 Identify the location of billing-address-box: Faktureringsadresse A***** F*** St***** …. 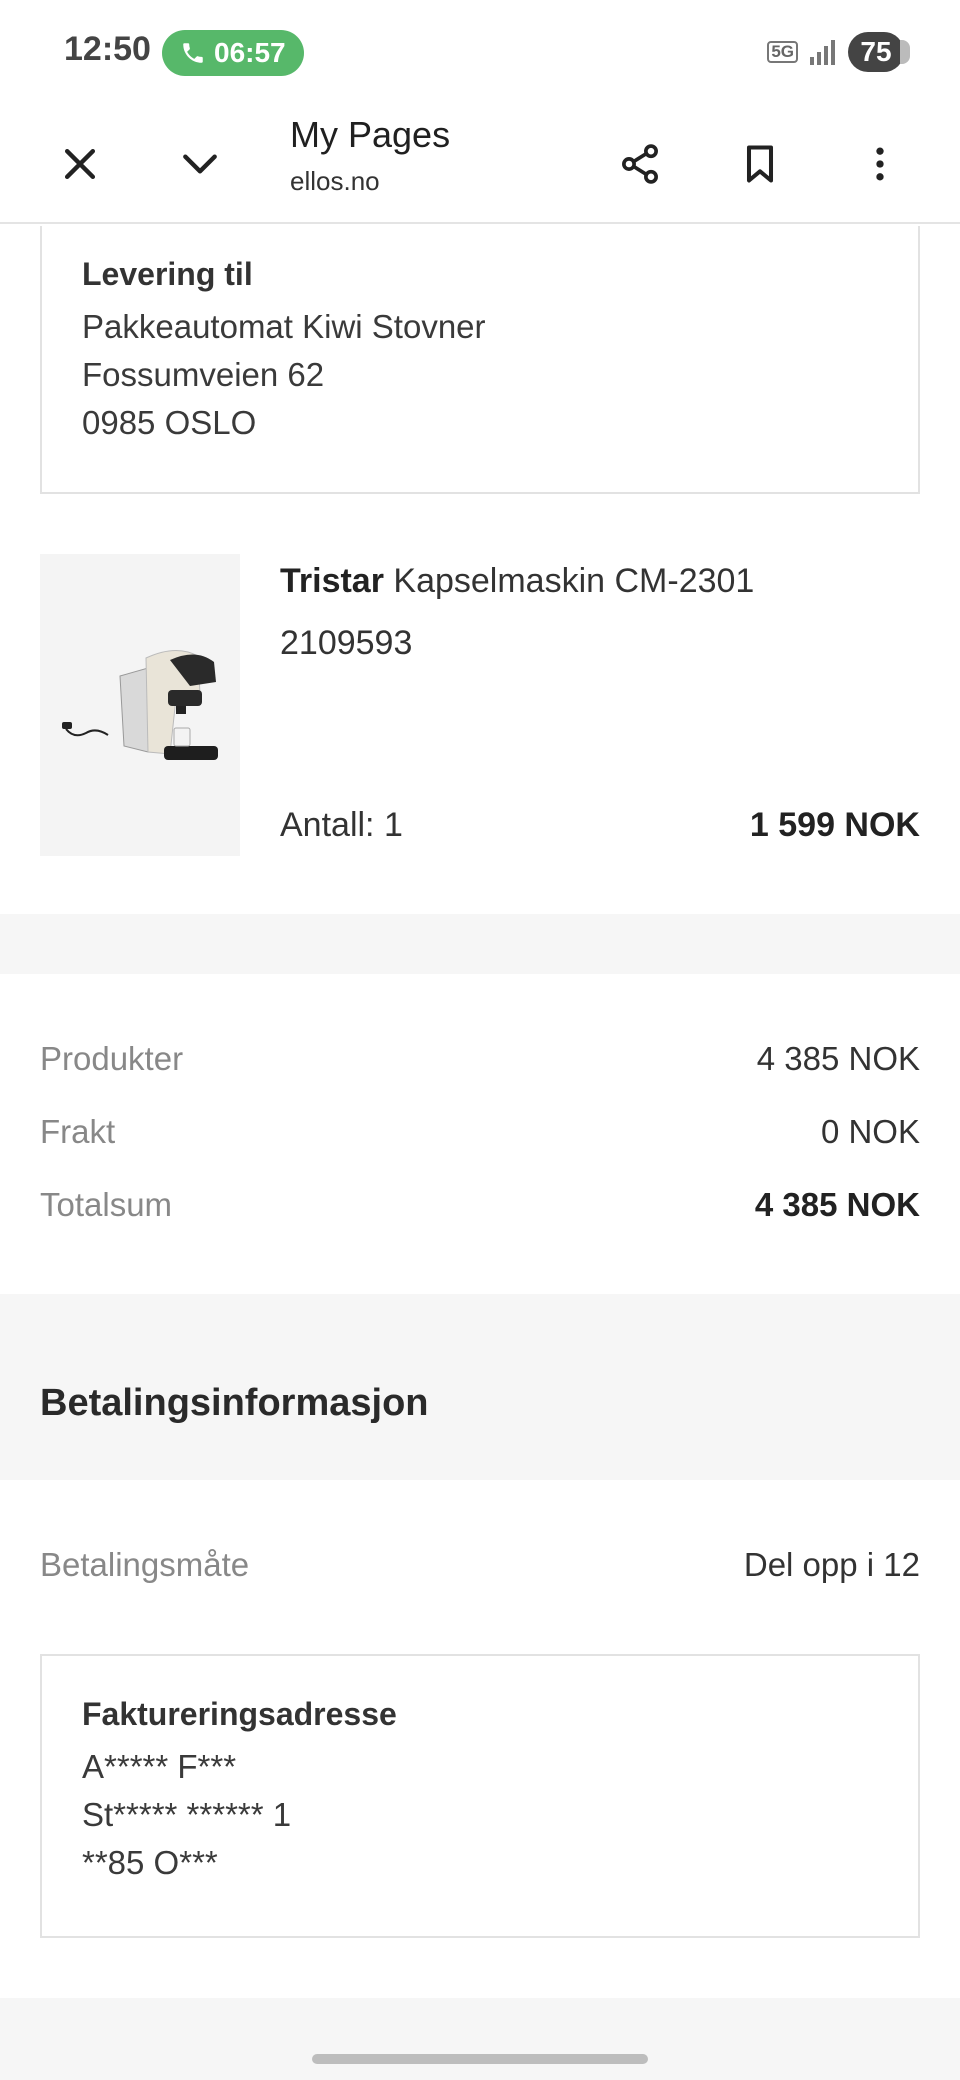
(480, 1796).